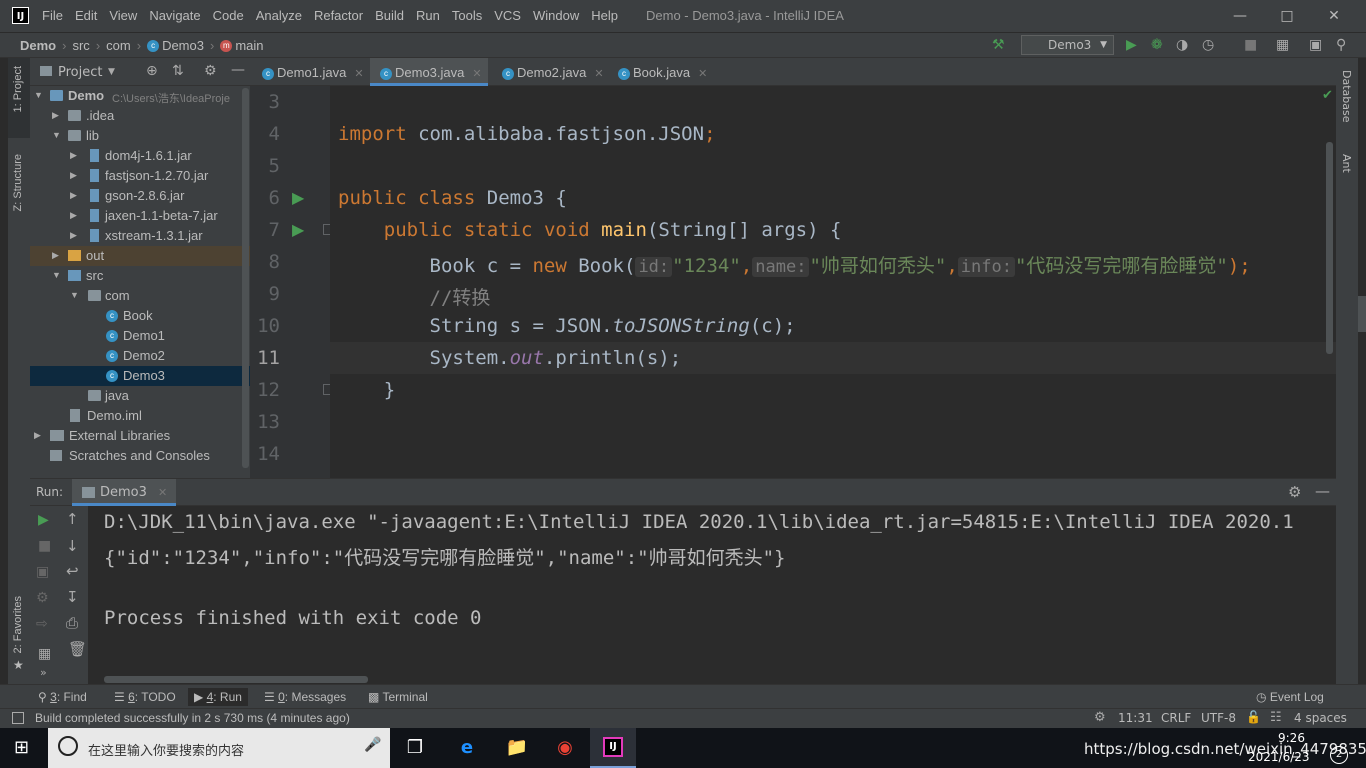 The image size is (1366, 768). I want to click on menu-refactor: Refactor, so click(338, 15).